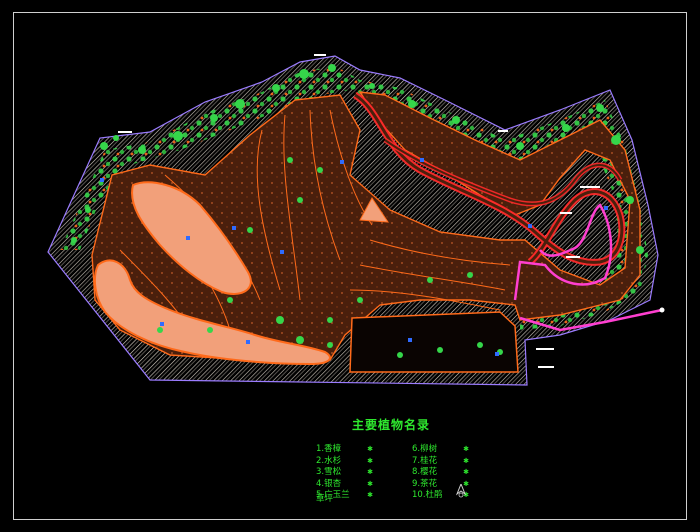 Image resolution: width=700 pixels, height=532 pixels. Describe the element at coordinates (345, 473) in the screenshot. I see `legend-item: 3.雪松 ✱` at that location.